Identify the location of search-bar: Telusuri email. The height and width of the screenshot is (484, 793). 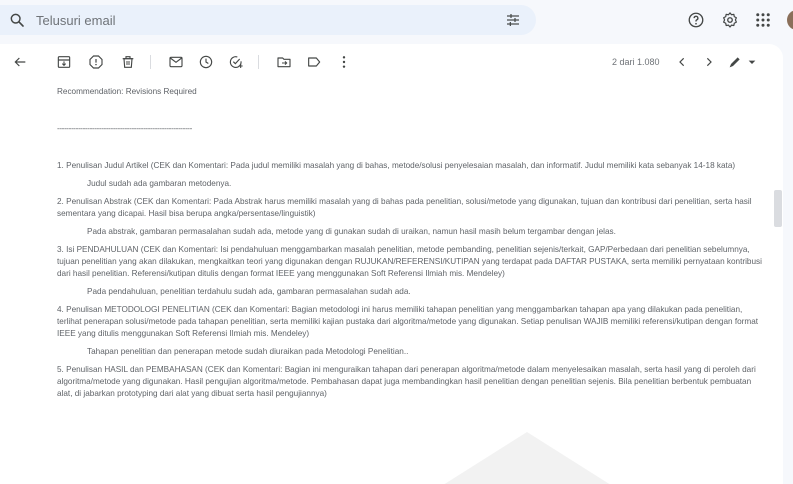
(268, 20).